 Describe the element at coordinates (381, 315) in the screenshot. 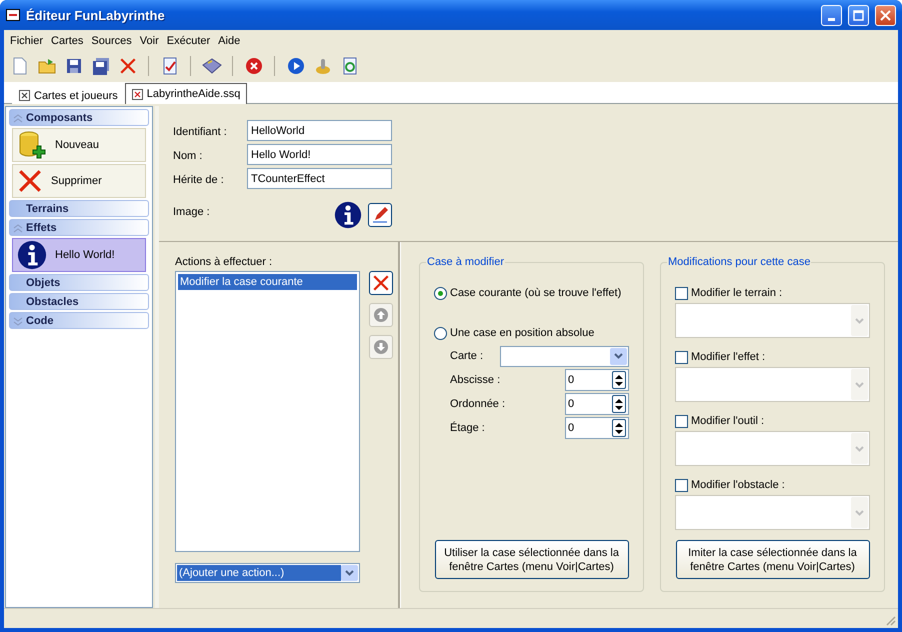

I see `arrow-up-icon` at that location.